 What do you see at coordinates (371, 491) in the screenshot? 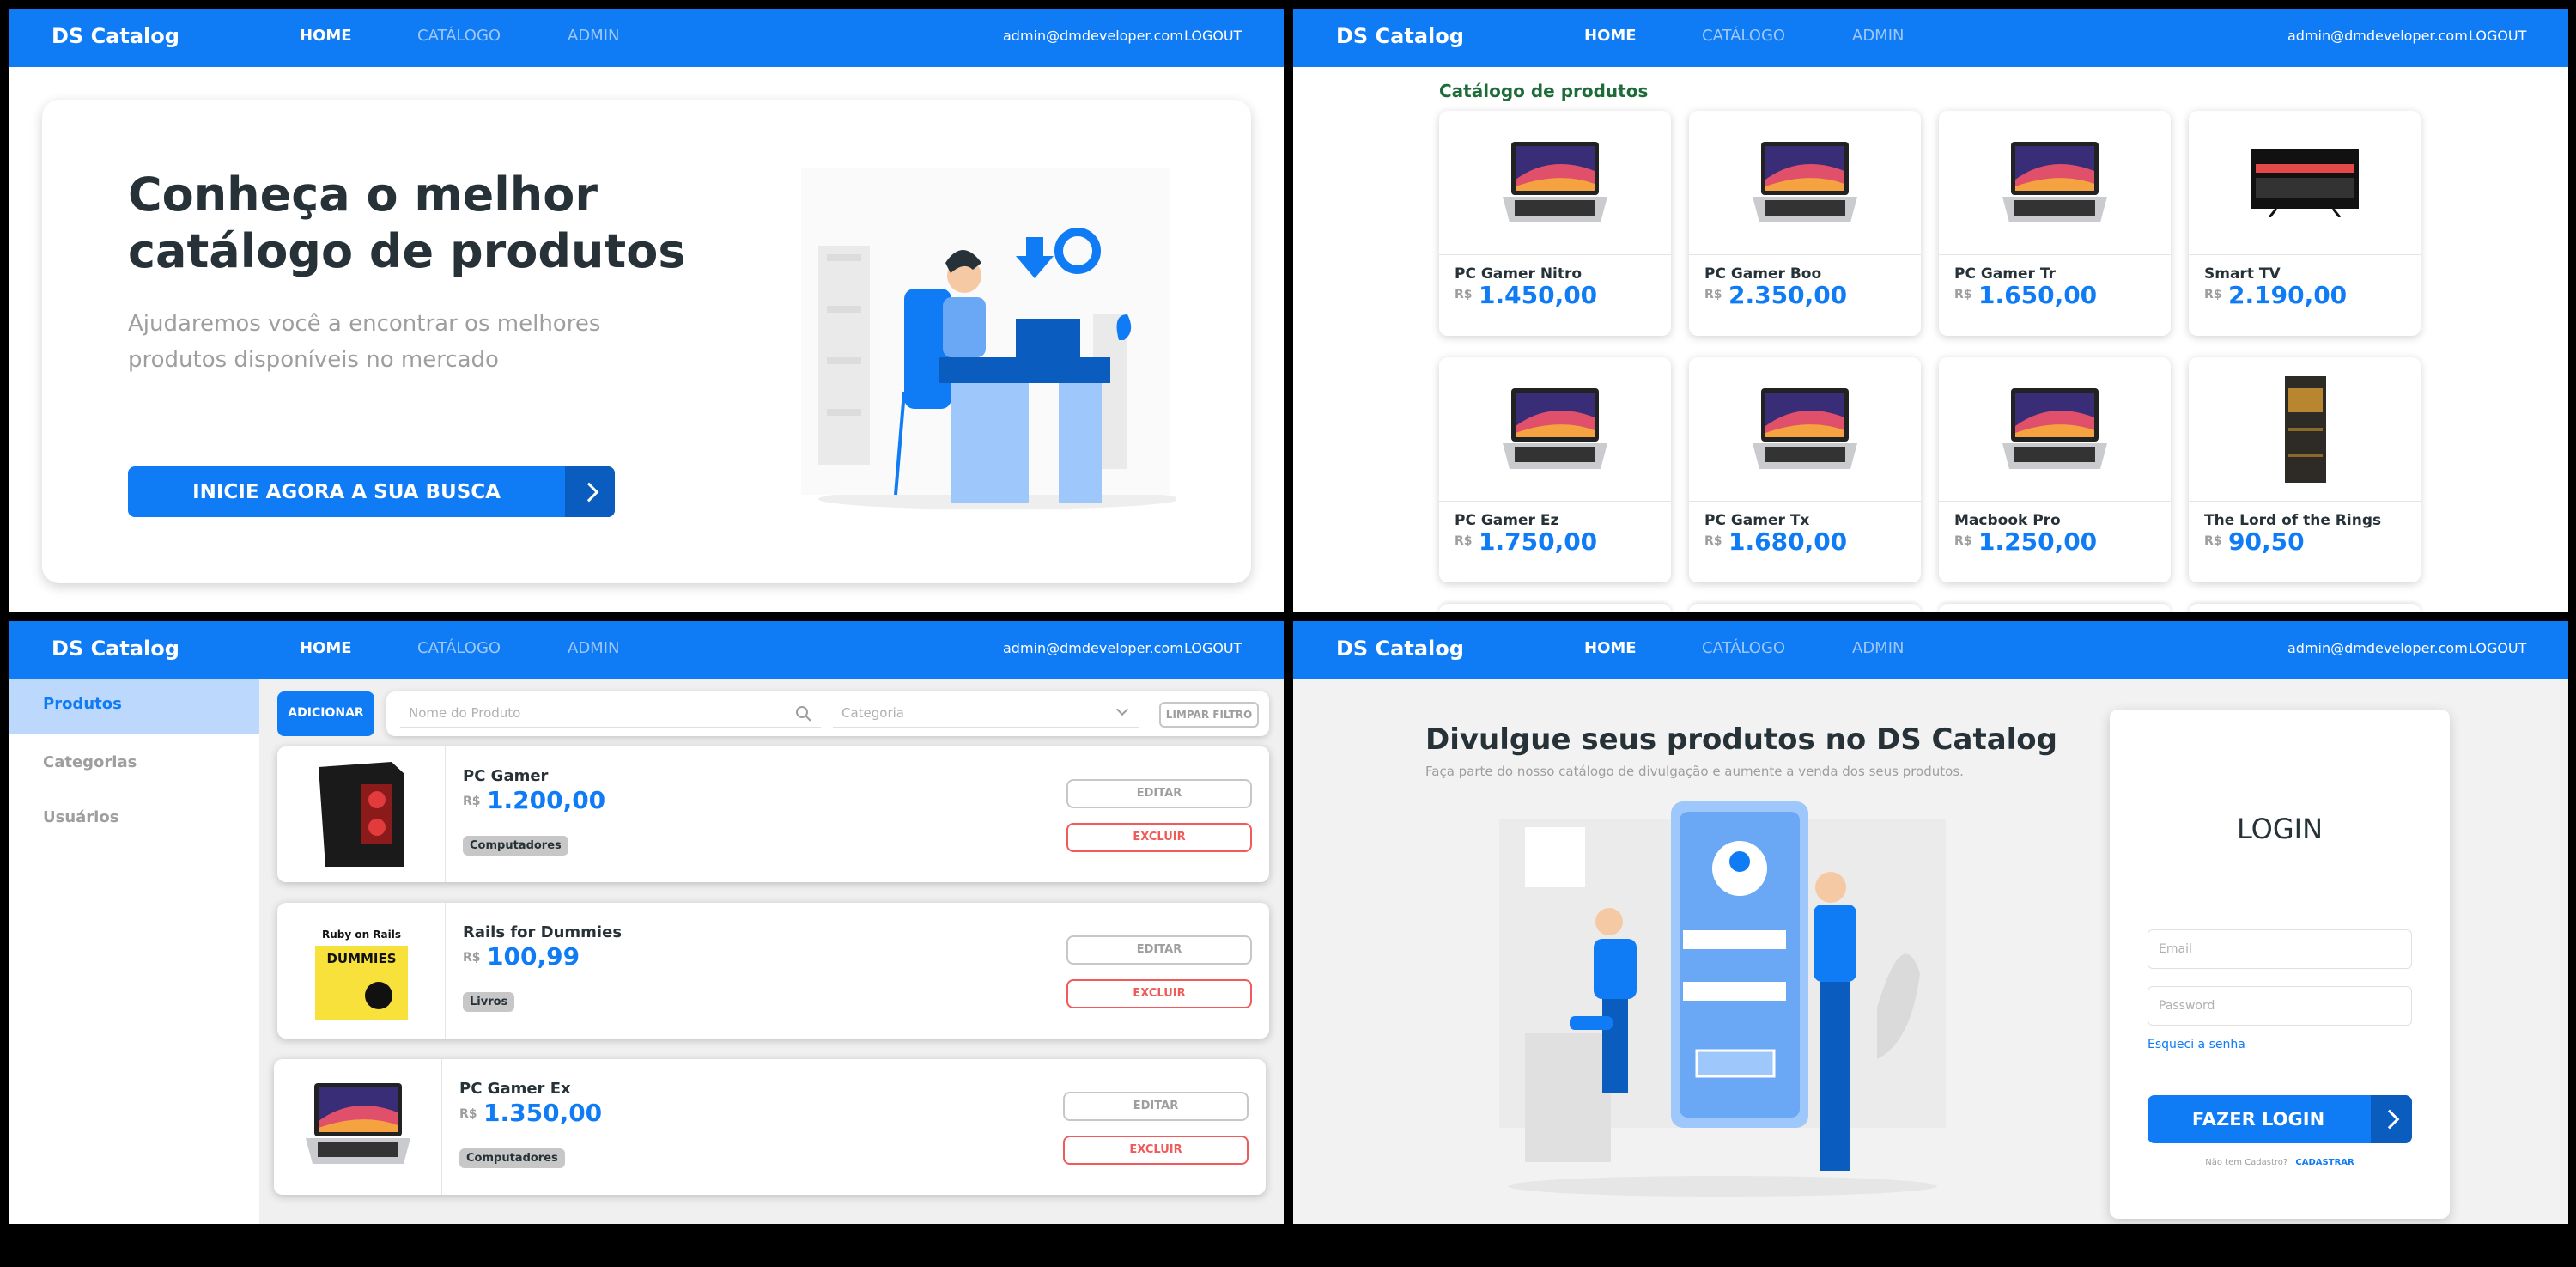
I see `start-search-button: INICIE AGORA A SUA BUSCA` at bounding box center [371, 491].